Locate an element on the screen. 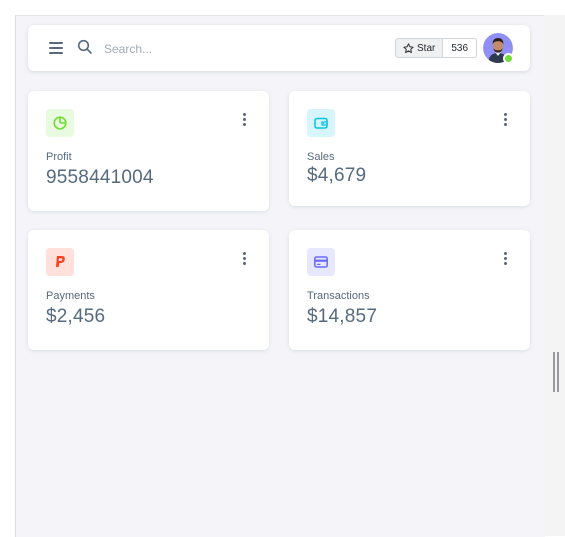 This screenshot has width=565, height=537. user-avatar is located at coordinates (498, 48).